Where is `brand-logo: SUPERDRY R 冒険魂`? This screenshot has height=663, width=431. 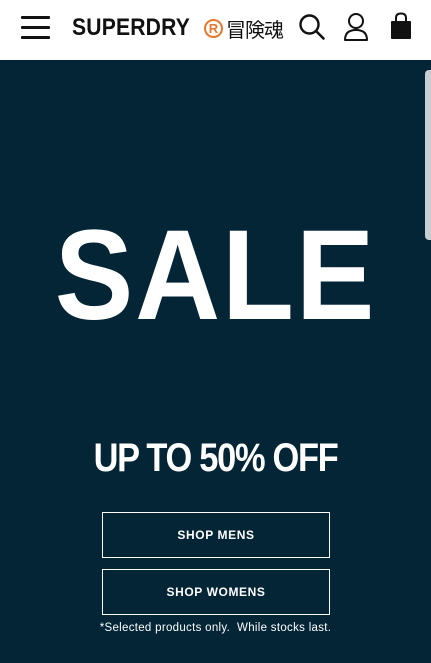
brand-logo: SUPERDRY R 冒険魂 is located at coordinates (178, 28).